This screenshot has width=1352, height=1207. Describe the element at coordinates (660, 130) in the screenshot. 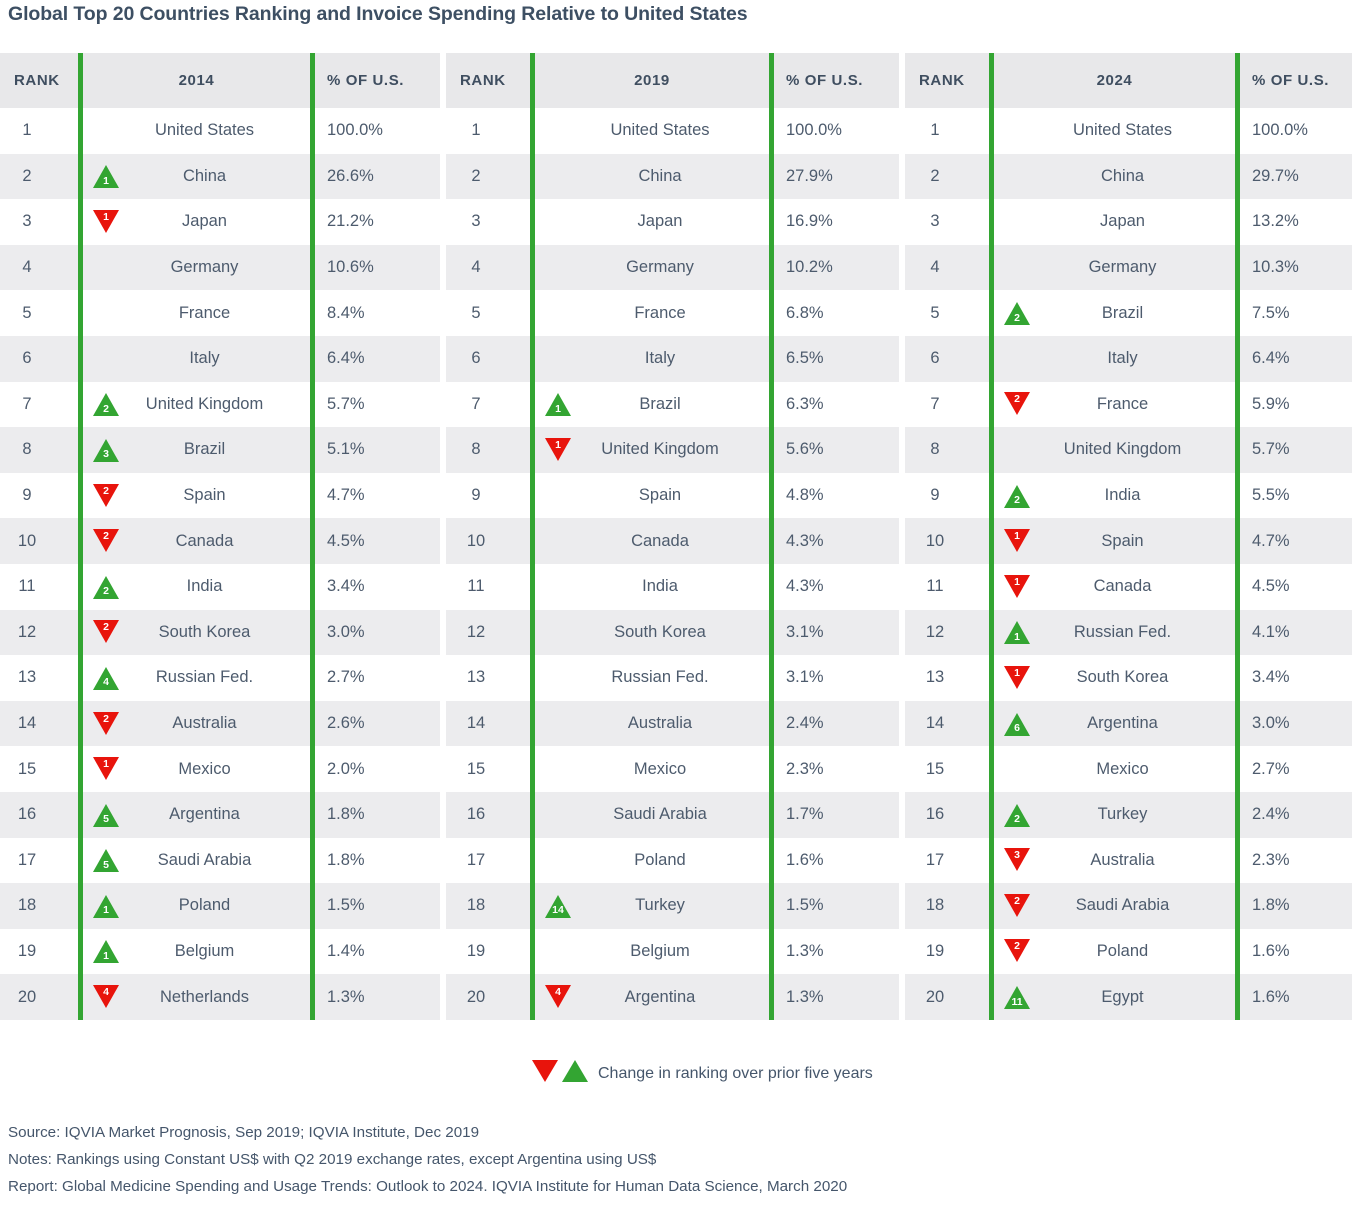

I see `country-name: United States` at that location.